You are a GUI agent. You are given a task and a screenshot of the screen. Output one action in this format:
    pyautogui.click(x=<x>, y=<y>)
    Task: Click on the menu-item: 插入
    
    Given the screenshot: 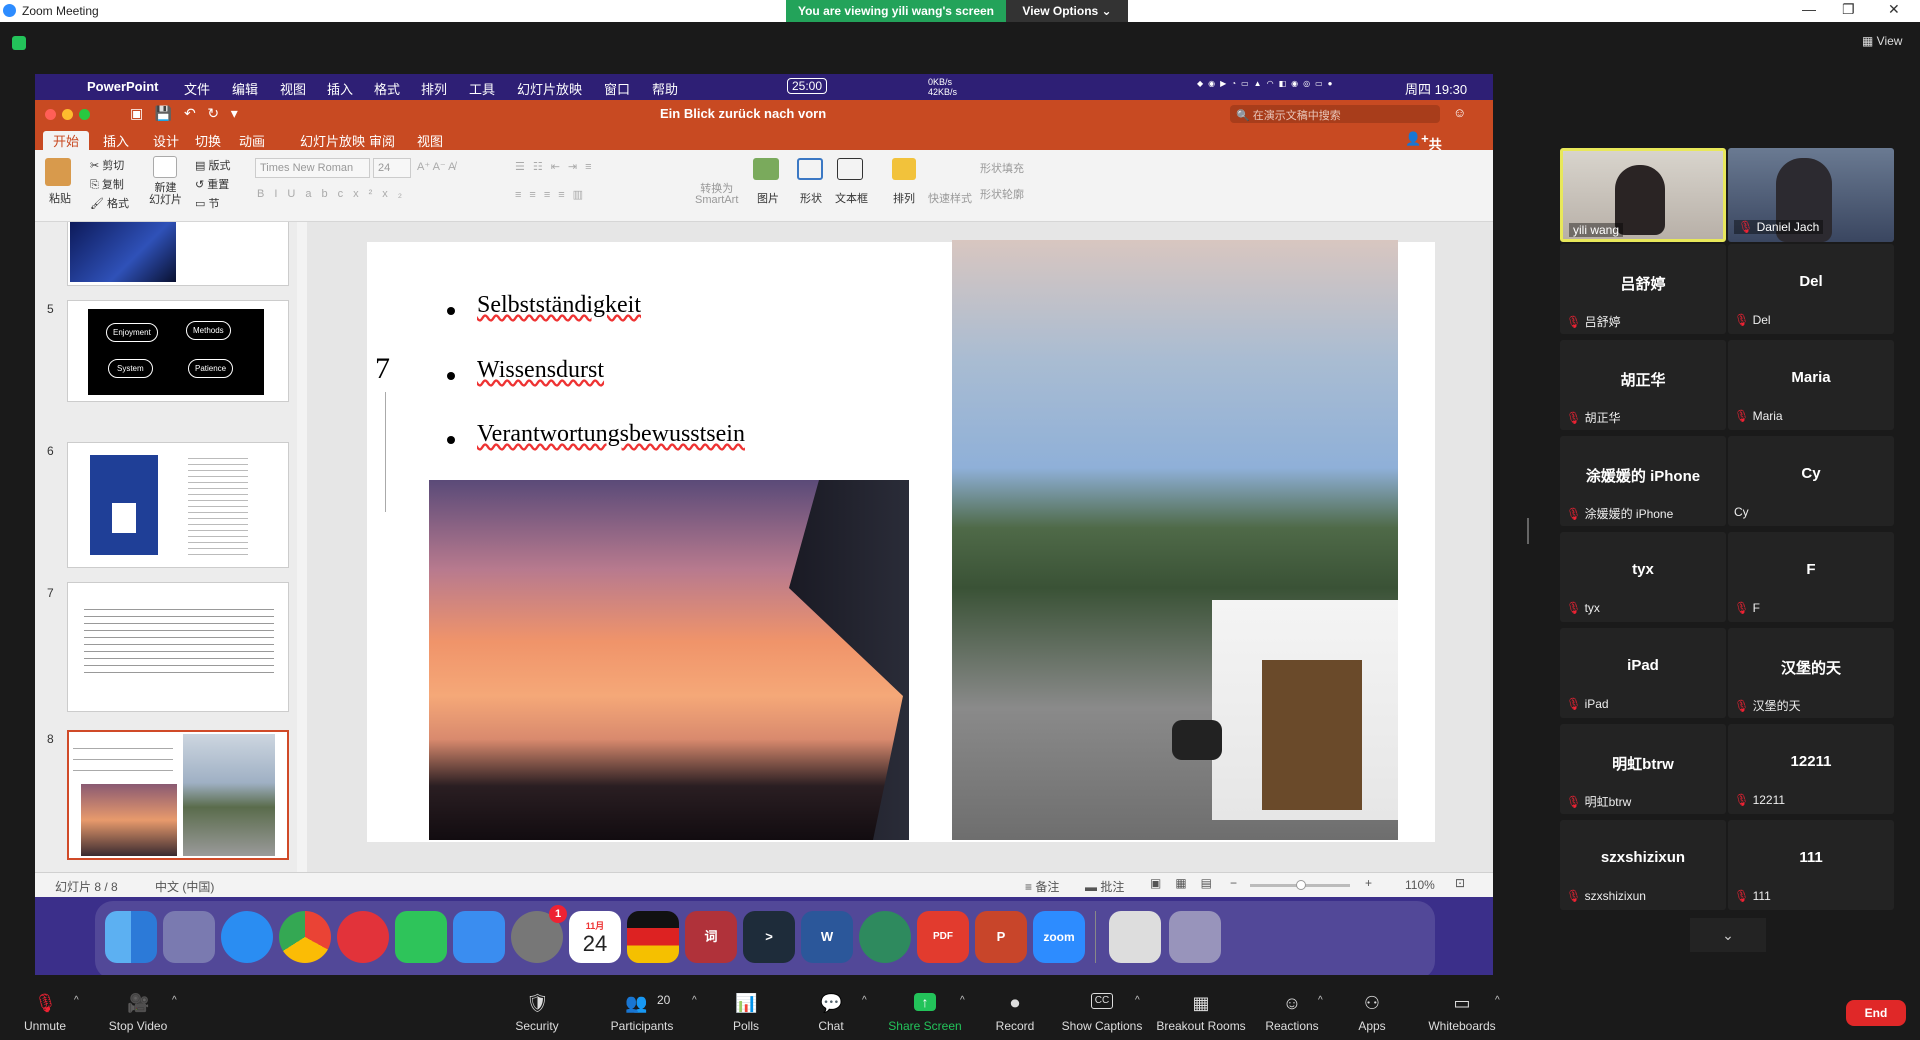 What is the action you would take?
    pyautogui.click(x=340, y=88)
    